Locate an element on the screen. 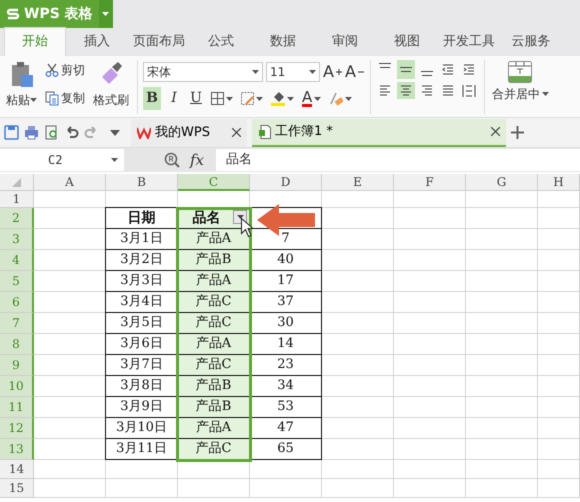 This screenshot has height=502, width=580. format-painter-button: 格式刷 is located at coordinates (111, 87).